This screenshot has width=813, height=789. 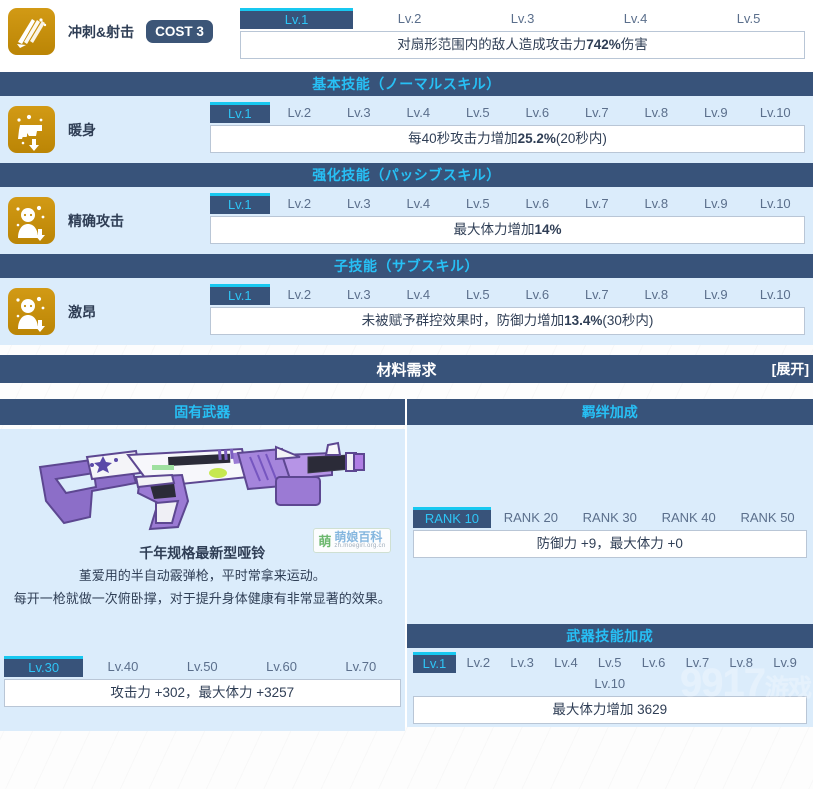 What do you see at coordinates (202, 693) in the screenshot?
I see `weapon-stats: 攻击力 +302，最大体力 +3257` at bounding box center [202, 693].